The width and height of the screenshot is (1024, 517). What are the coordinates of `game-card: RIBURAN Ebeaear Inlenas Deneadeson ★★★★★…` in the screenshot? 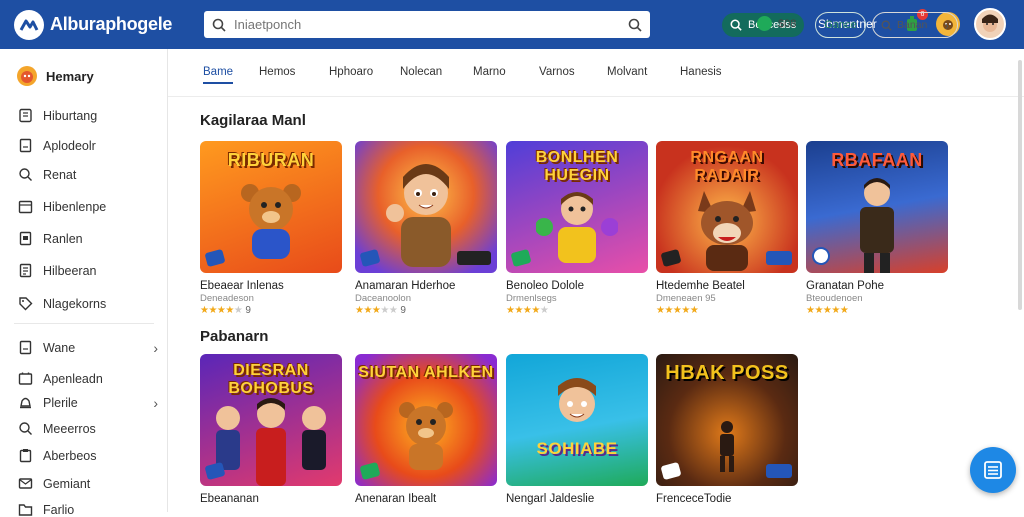 It's located at (271, 228).